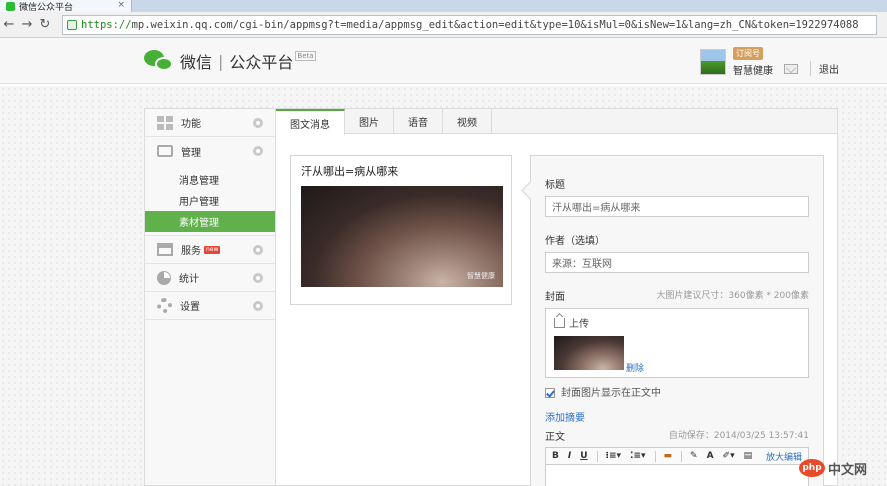  What do you see at coordinates (46, 7) in the screenshot?
I see `browser-tab-title: 微信公众平台` at bounding box center [46, 7].